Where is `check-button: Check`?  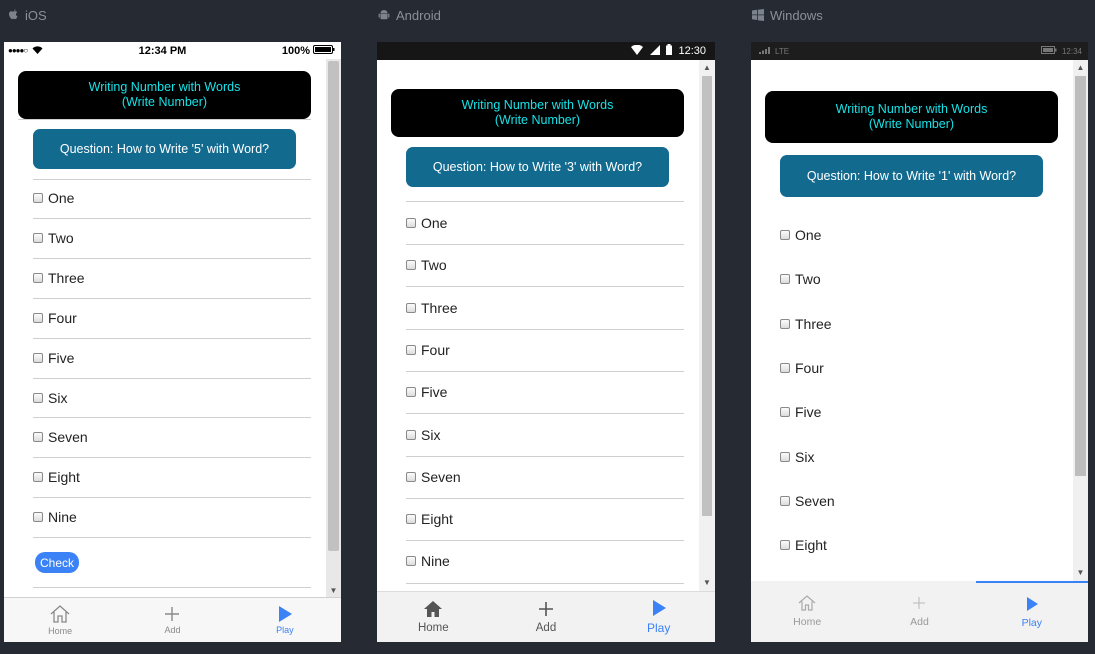 check-button: Check is located at coordinates (57, 562).